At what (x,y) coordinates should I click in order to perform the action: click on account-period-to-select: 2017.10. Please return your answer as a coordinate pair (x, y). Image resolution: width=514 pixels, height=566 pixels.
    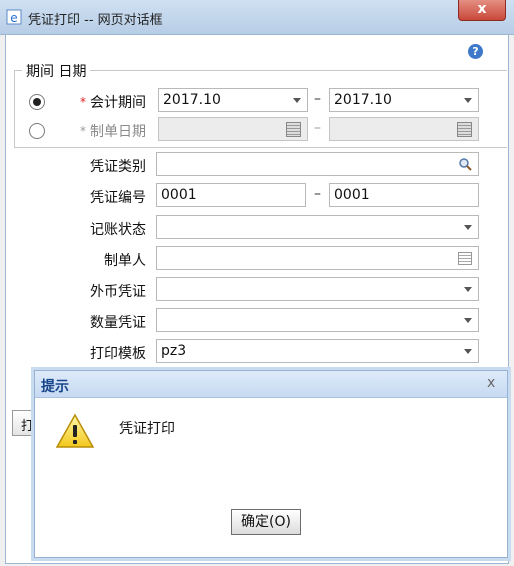
    Looking at the image, I should click on (404, 100).